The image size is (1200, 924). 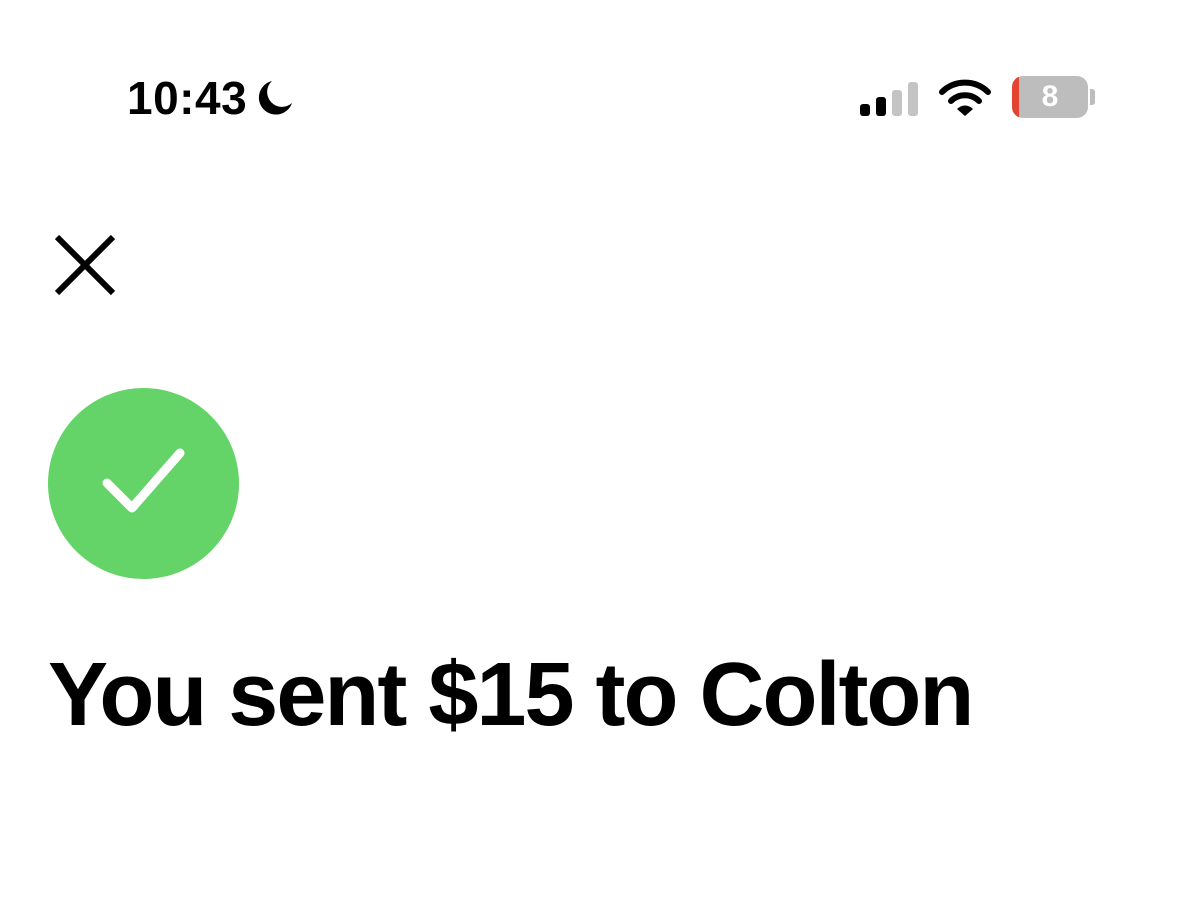 What do you see at coordinates (965, 97) in the screenshot?
I see `wifi-icon` at bounding box center [965, 97].